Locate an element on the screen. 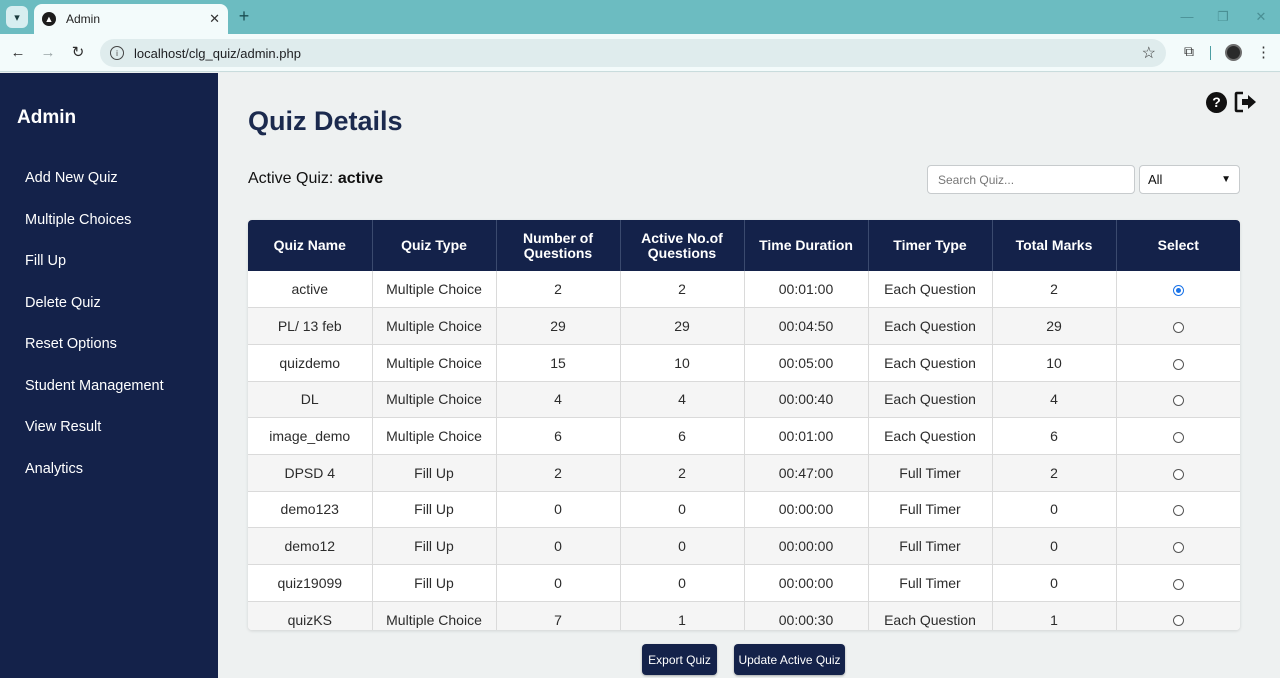 This screenshot has height=678, width=1280. cell-time-duration: 00:00:30 is located at coordinates (806, 615).